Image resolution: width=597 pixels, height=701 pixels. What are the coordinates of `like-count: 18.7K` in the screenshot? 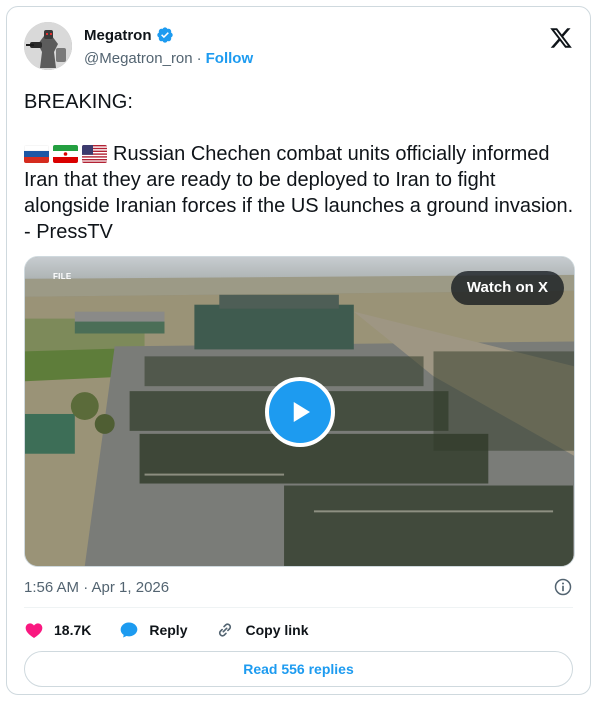 It's located at (73, 630).